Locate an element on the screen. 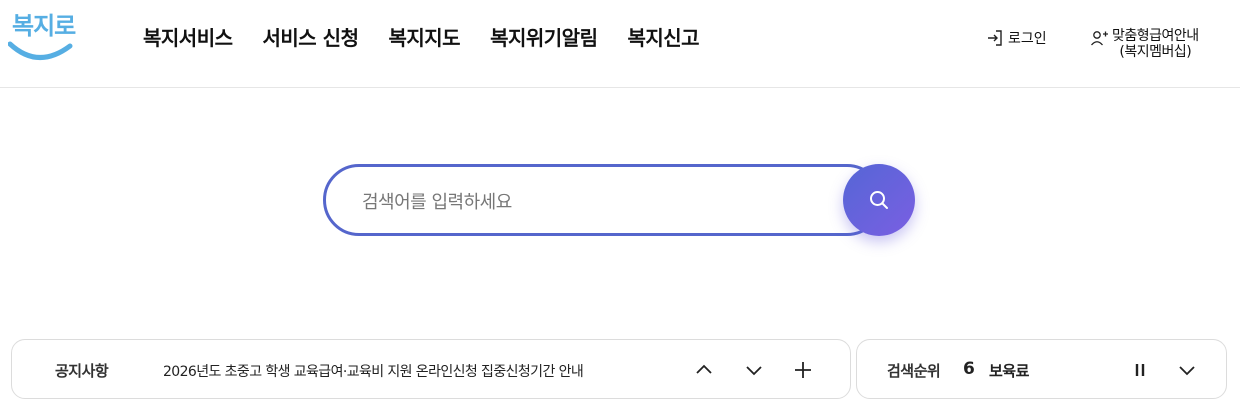  ranking-number: 6 is located at coordinates (969, 369).